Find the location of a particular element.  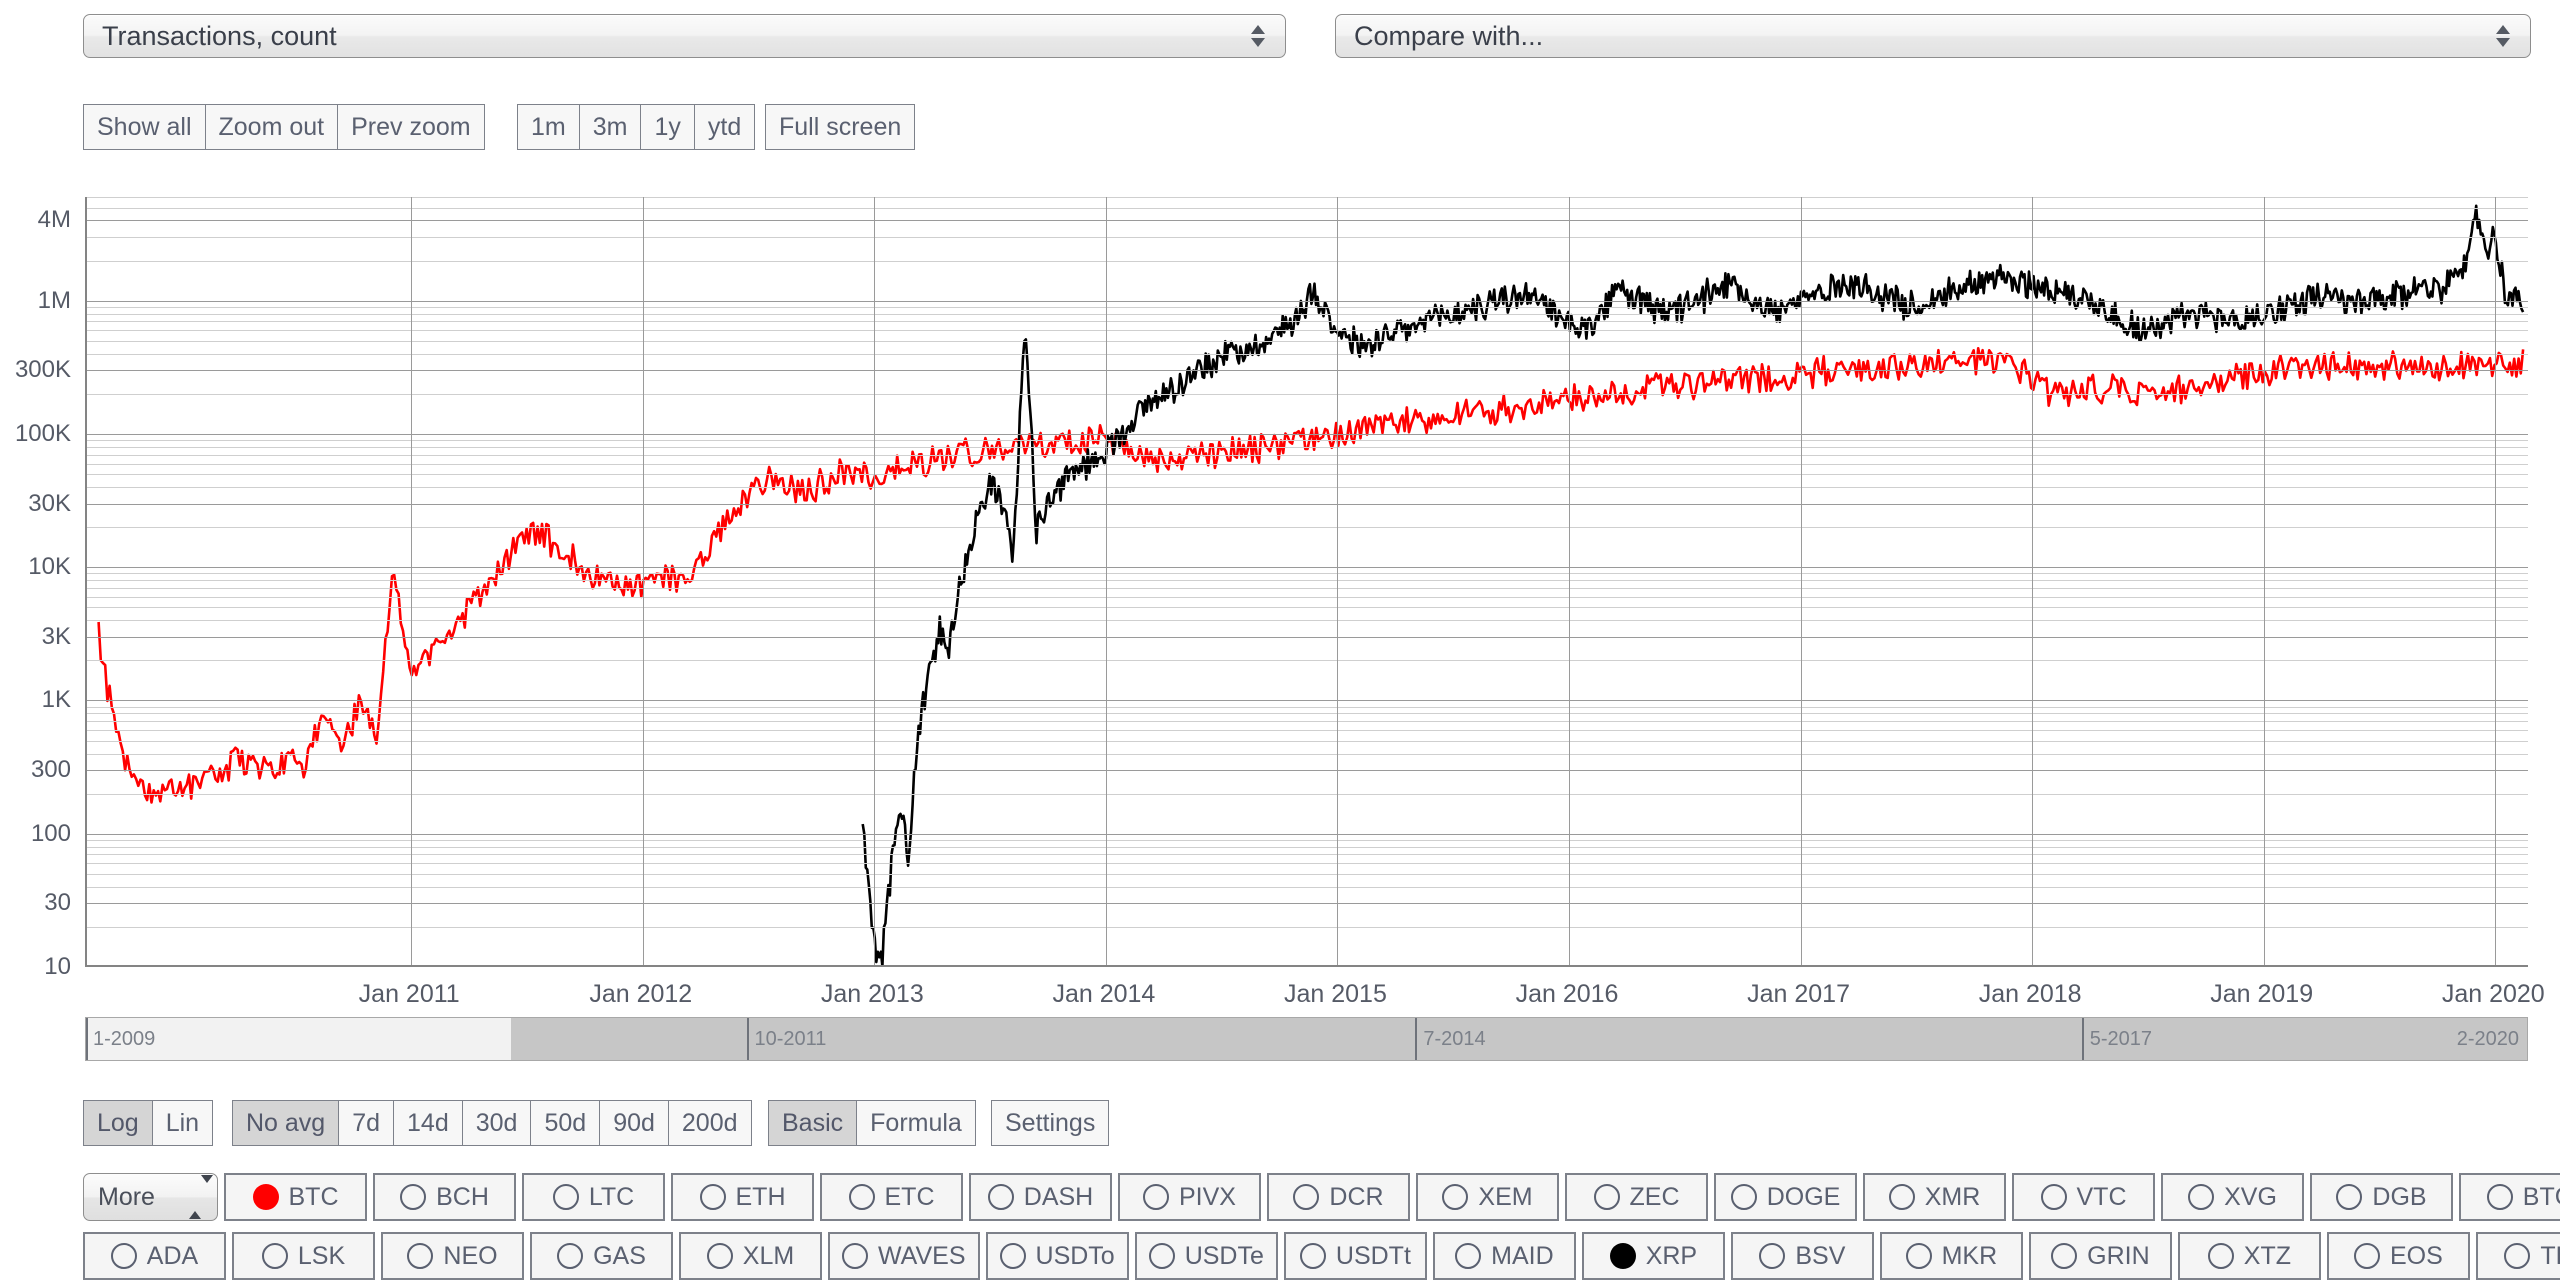

coin-button-eos: EOS is located at coordinates (2398, 1256).